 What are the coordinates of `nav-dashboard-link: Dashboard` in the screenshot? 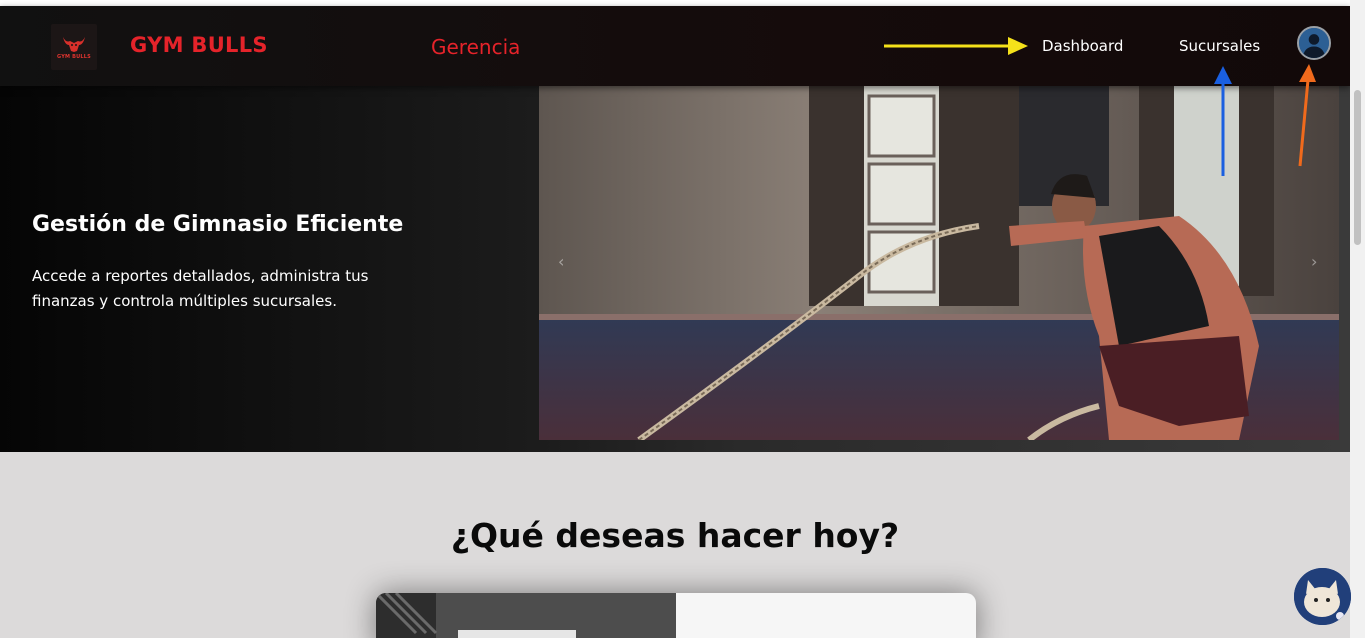 It's located at (1082, 46).